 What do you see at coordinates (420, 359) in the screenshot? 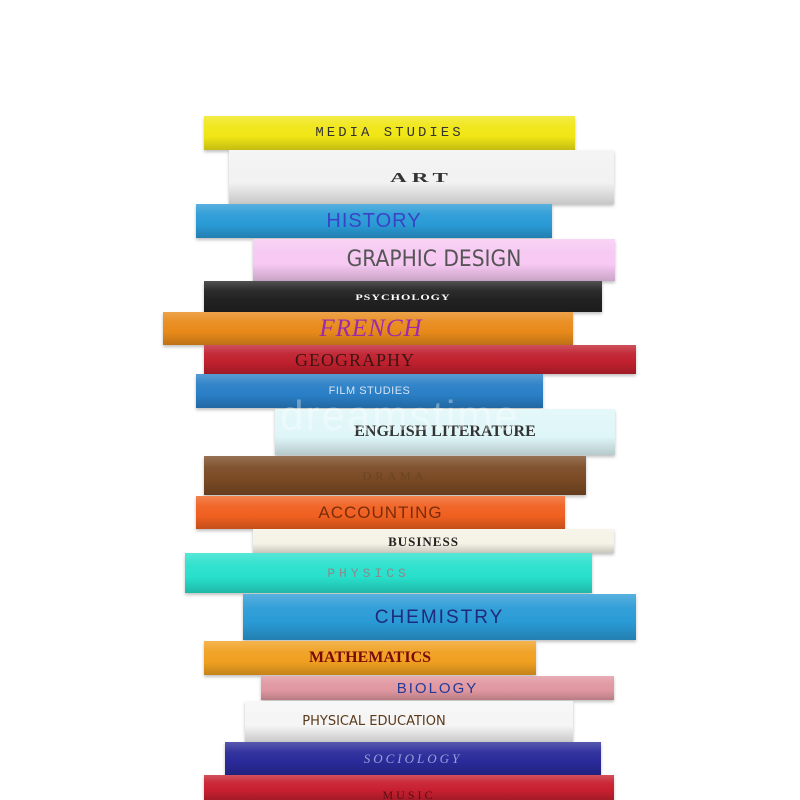
I see `book-geography: GEOGRAPHY` at bounding box center [420, 359].